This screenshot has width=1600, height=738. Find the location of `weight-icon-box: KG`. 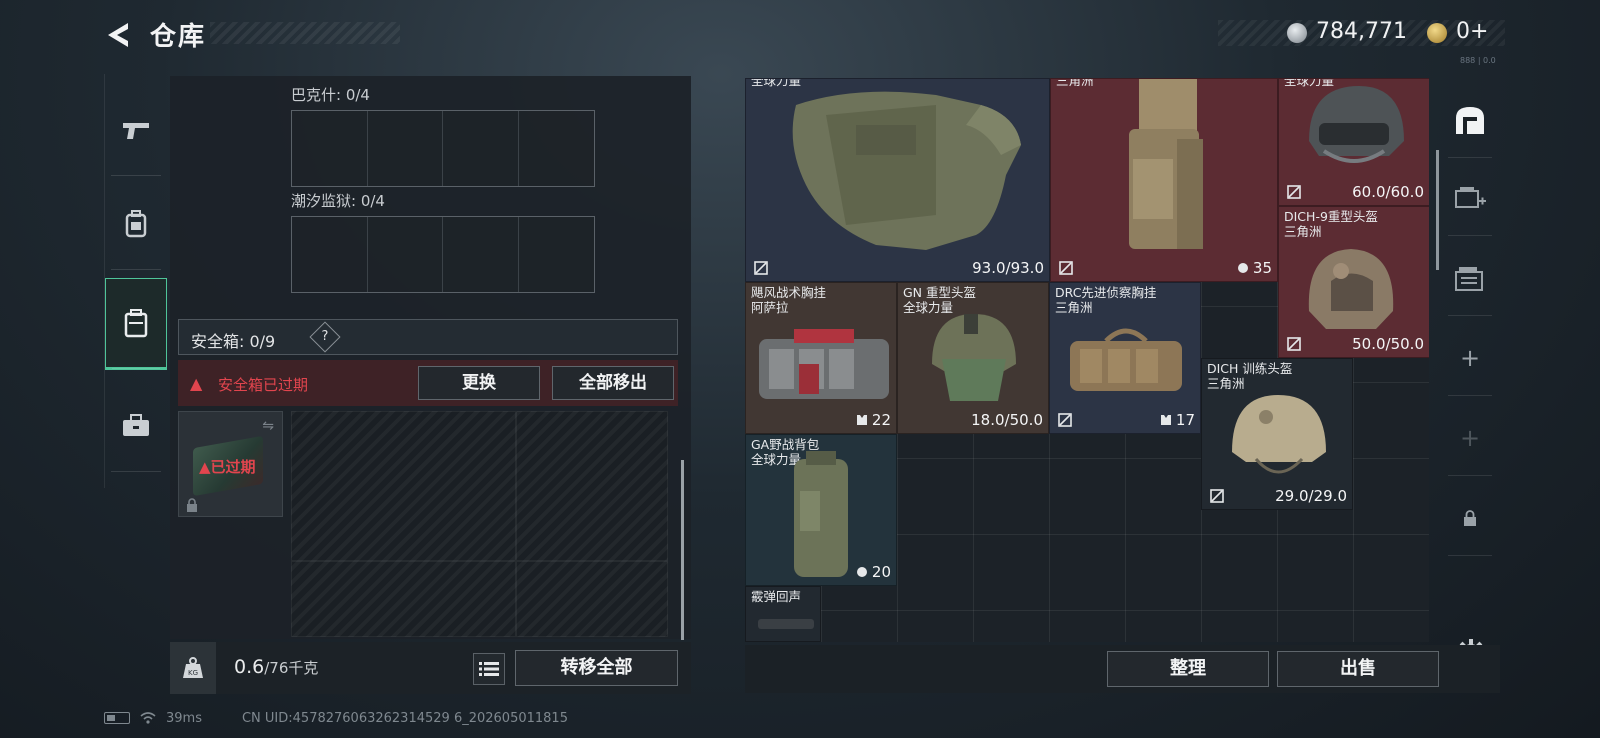

weight-icon-box: KG is located at coordinates (193, 668).